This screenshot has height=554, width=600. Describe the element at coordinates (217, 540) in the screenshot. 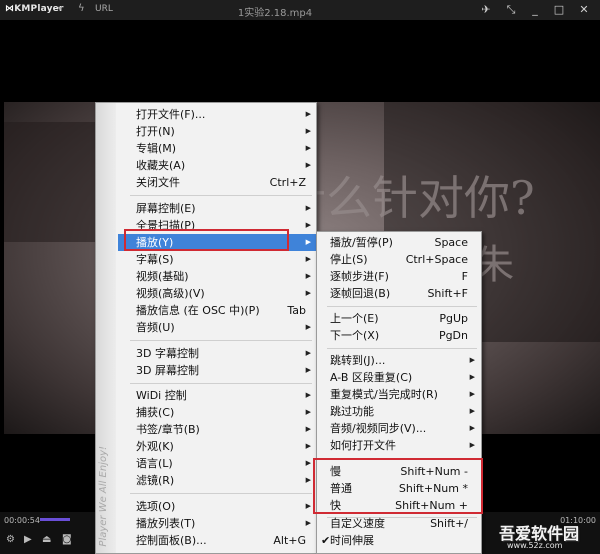

I see `menu-item-control-panel: 控制面板(B)... Alt+G` at that location.